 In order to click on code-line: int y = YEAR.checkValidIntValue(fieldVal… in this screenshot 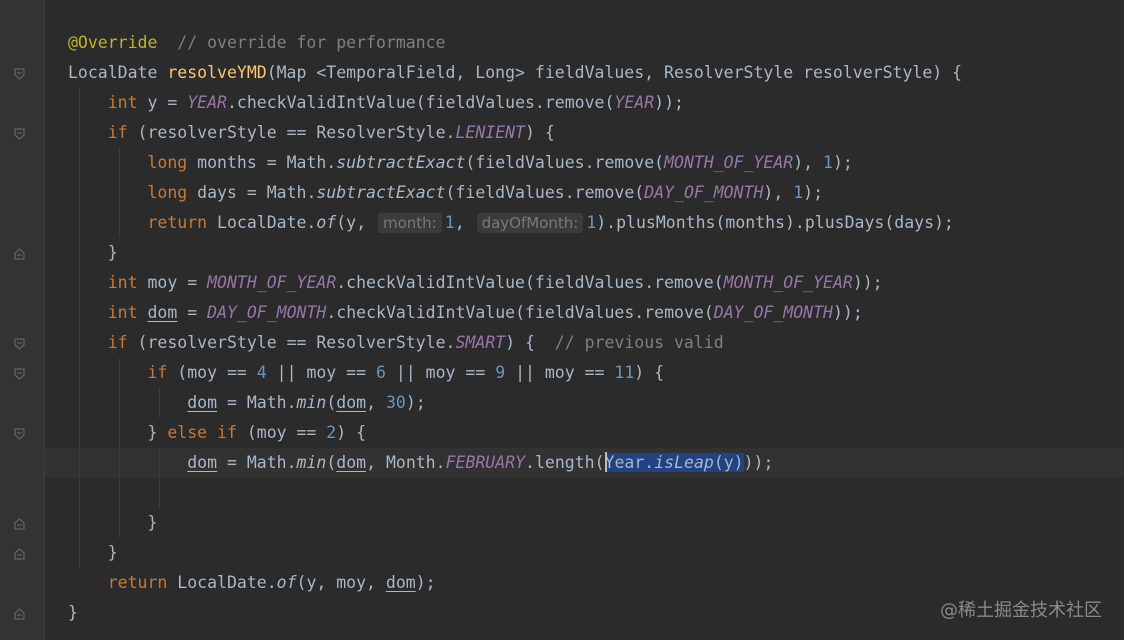, I will do `click(584, 103)`.